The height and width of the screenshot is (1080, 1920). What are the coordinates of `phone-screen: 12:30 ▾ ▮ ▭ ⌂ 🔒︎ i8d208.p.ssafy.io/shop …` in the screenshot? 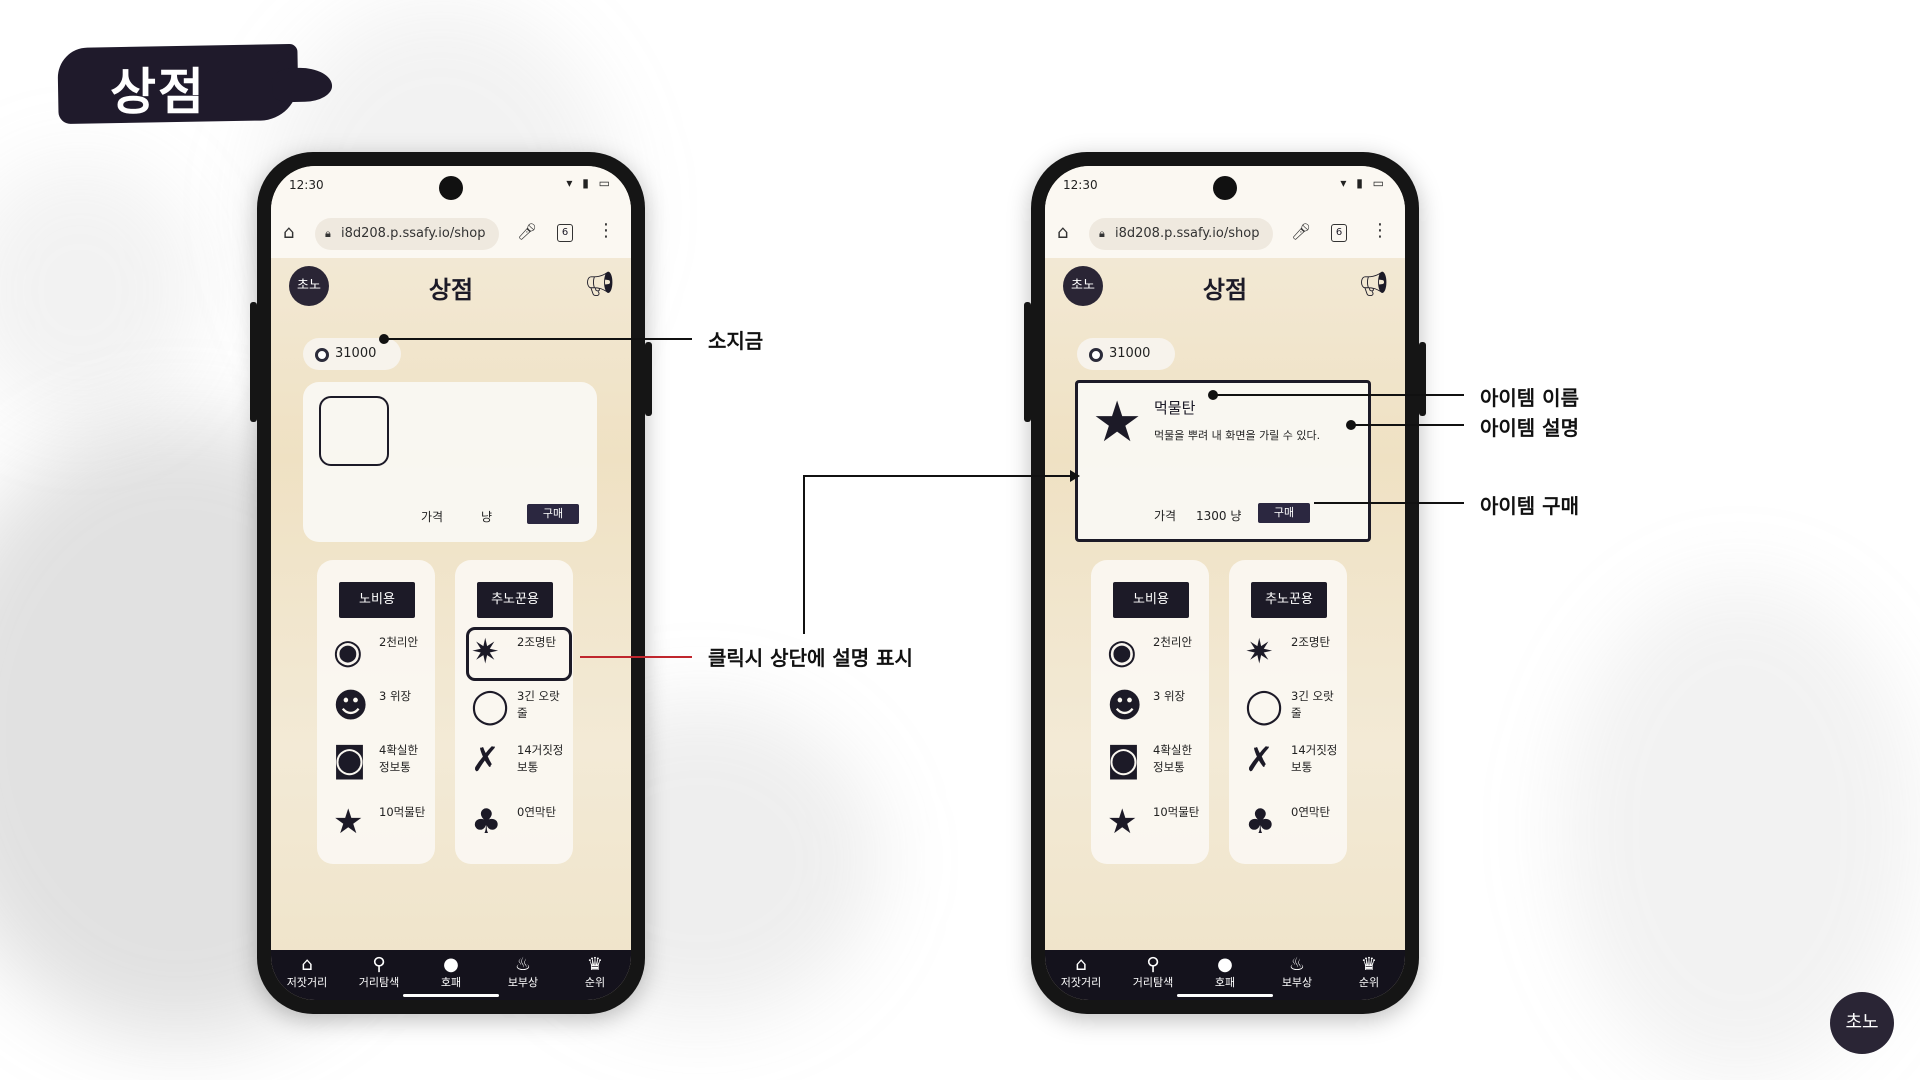 It's located at (1225, 583).